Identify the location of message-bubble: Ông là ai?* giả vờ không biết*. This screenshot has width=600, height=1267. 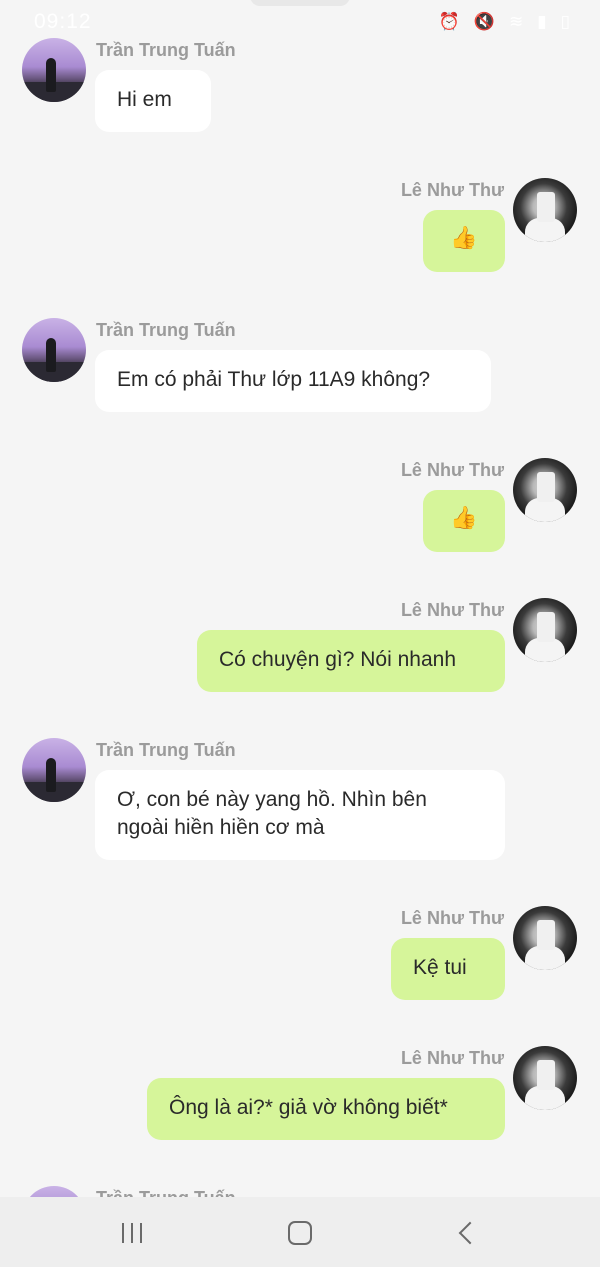
(326, 1109).